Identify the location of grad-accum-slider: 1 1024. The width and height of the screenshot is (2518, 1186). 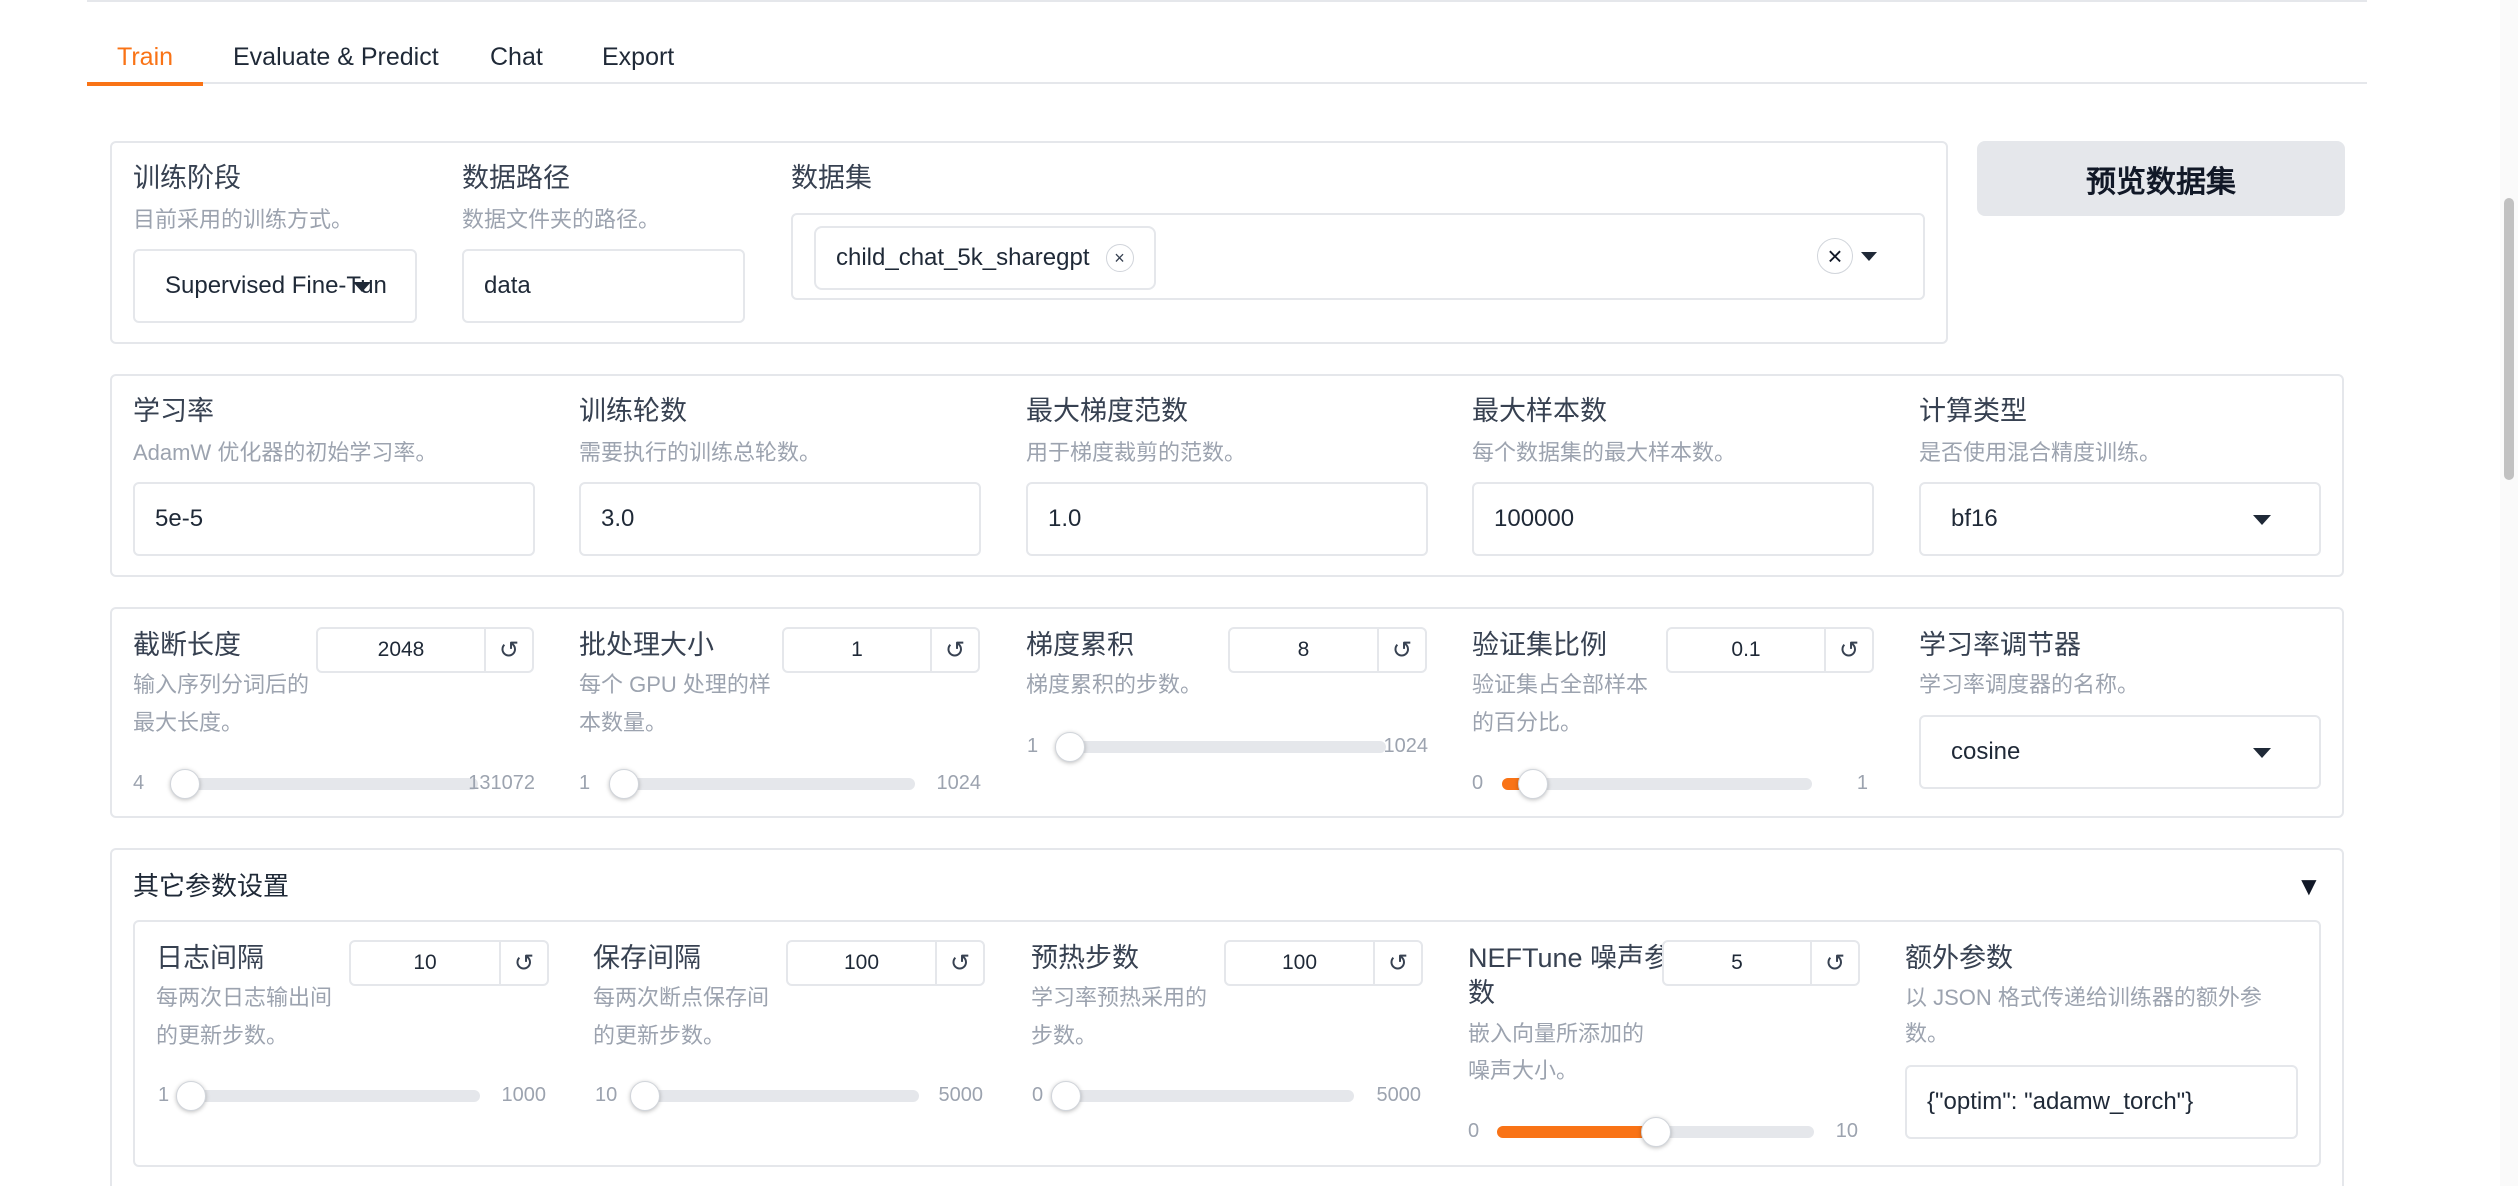
(1227, 746).